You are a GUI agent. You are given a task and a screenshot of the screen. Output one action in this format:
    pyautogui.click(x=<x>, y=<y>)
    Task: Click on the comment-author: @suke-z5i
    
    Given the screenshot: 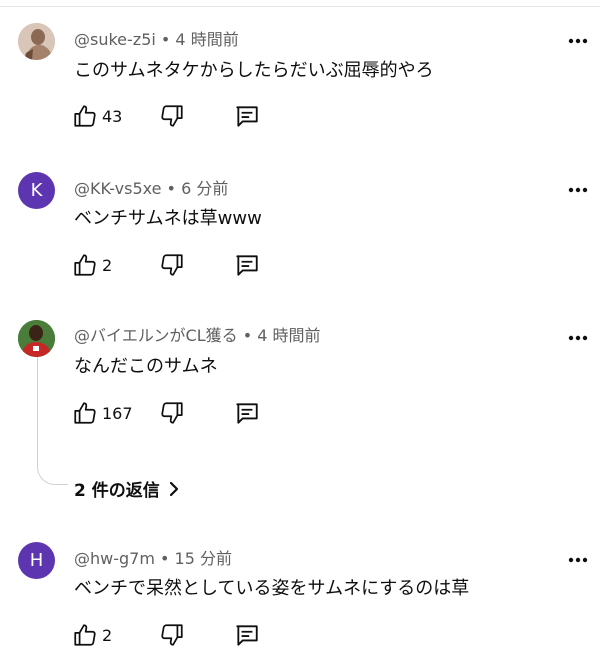 What is the action you would take?
    pyautogui.click(x=115, y=39)
    